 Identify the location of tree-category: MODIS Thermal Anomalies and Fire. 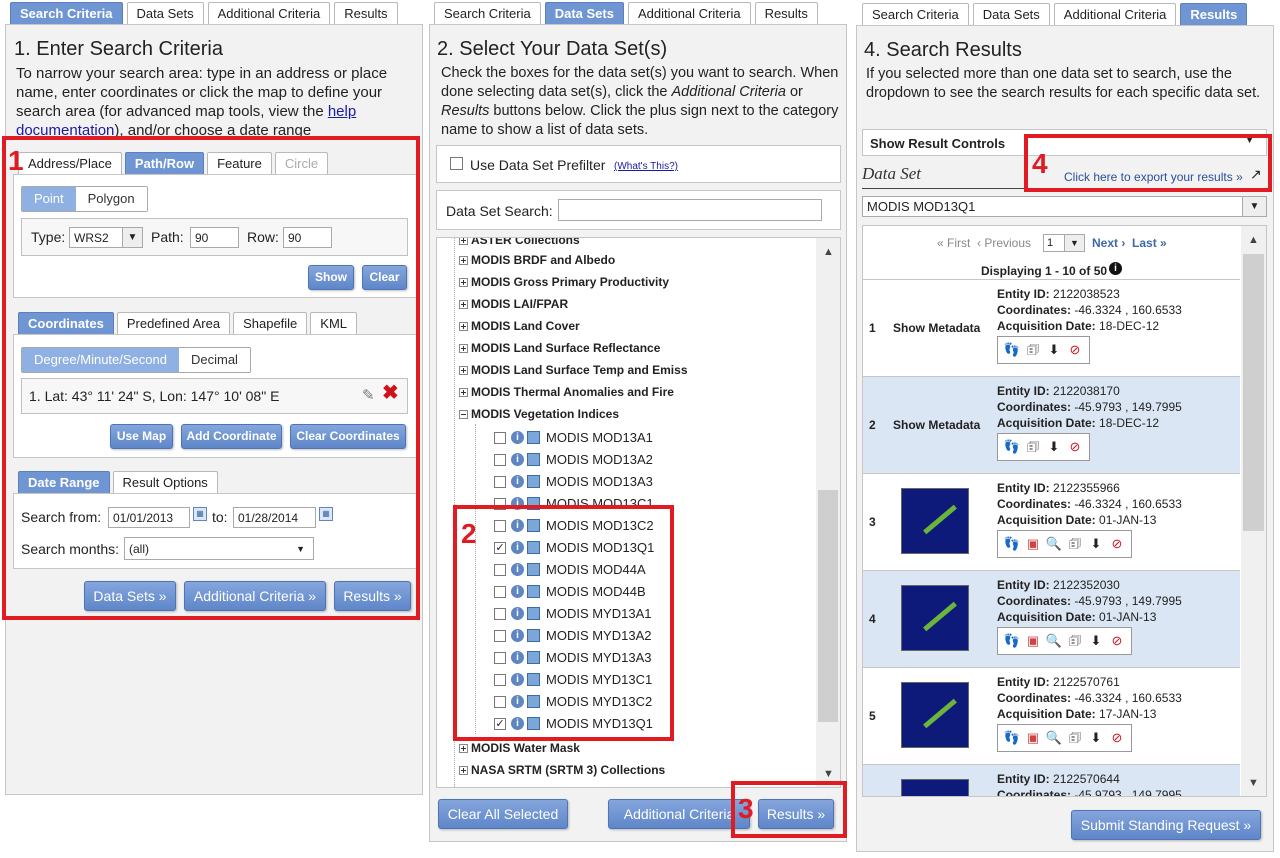
(566, 392).